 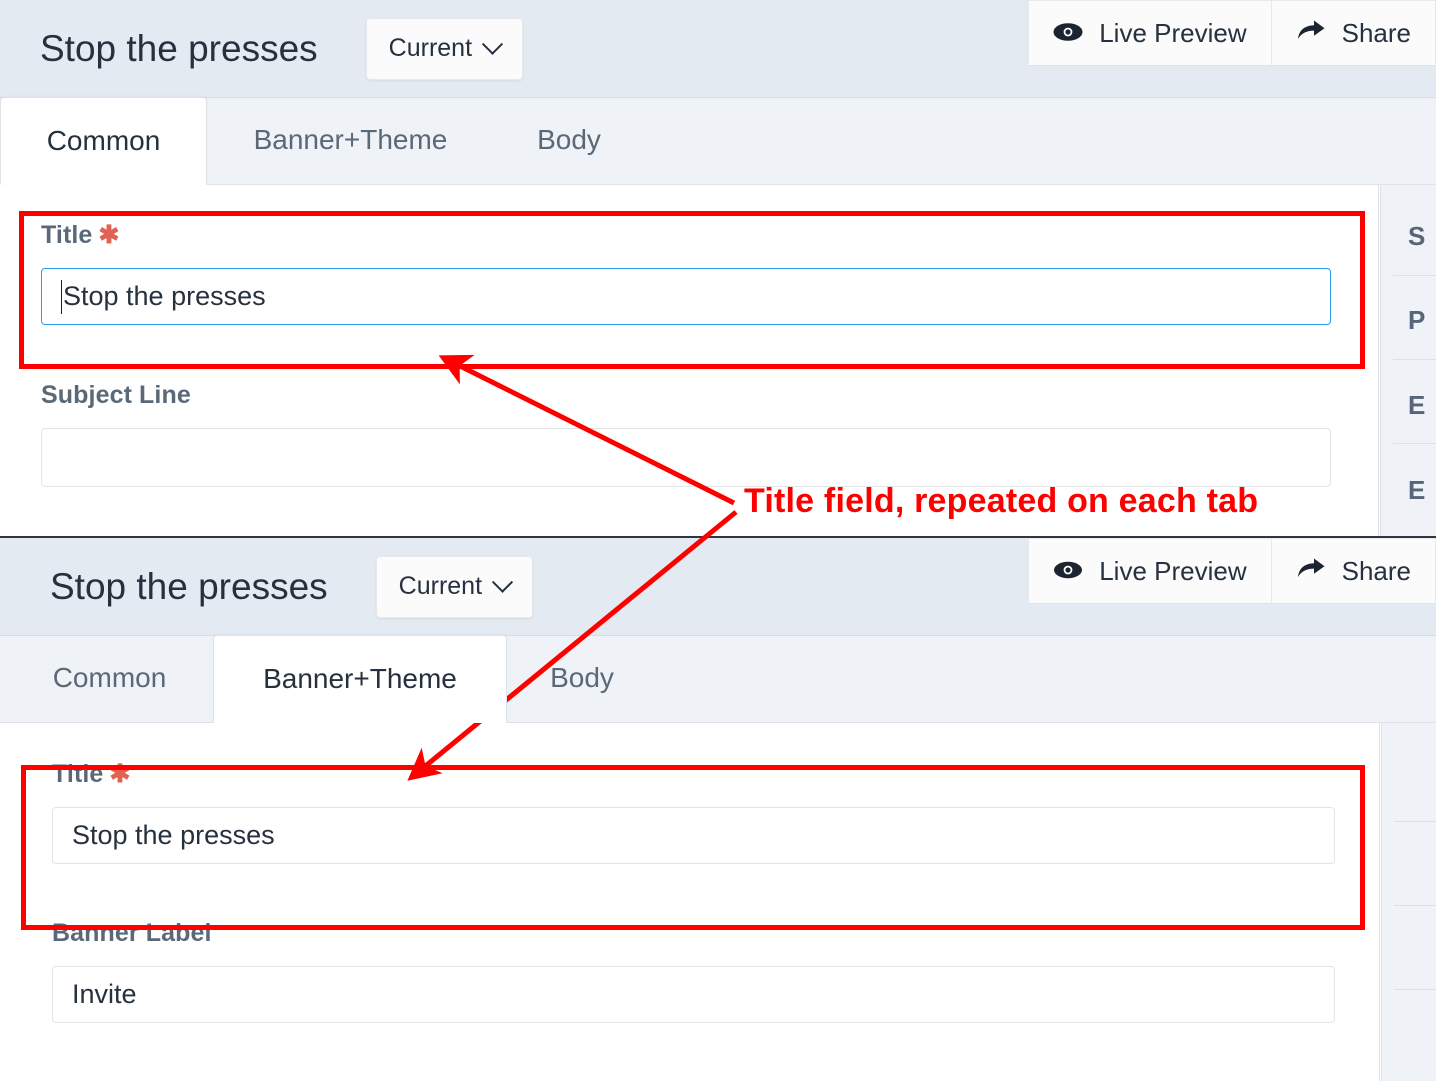 I want to click on live-preview-button: Live Preview, so click(x=1150, y=33).